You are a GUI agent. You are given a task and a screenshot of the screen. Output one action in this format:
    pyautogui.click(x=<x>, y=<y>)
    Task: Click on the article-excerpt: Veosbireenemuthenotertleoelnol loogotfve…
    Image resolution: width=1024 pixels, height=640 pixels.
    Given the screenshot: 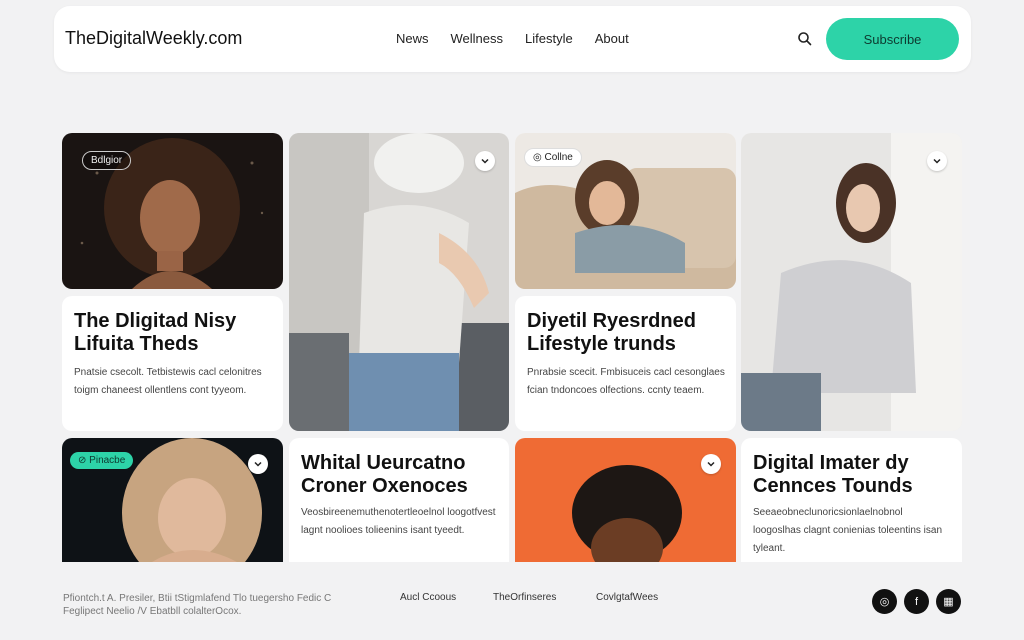 What is the action you would take?
    pyautogui.click(x=398, y=521)
    